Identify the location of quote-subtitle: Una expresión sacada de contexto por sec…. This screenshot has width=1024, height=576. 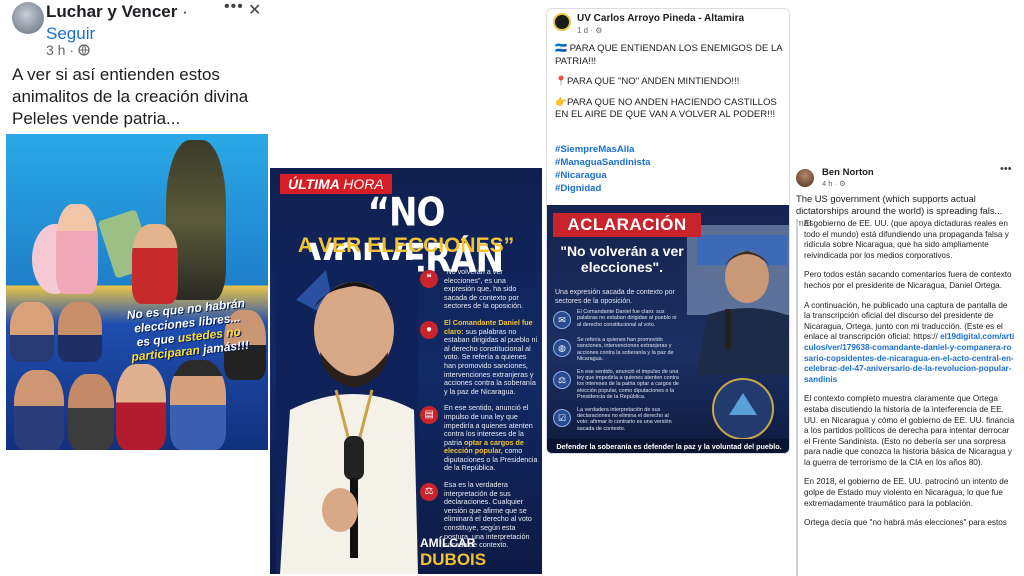
(615, 297).